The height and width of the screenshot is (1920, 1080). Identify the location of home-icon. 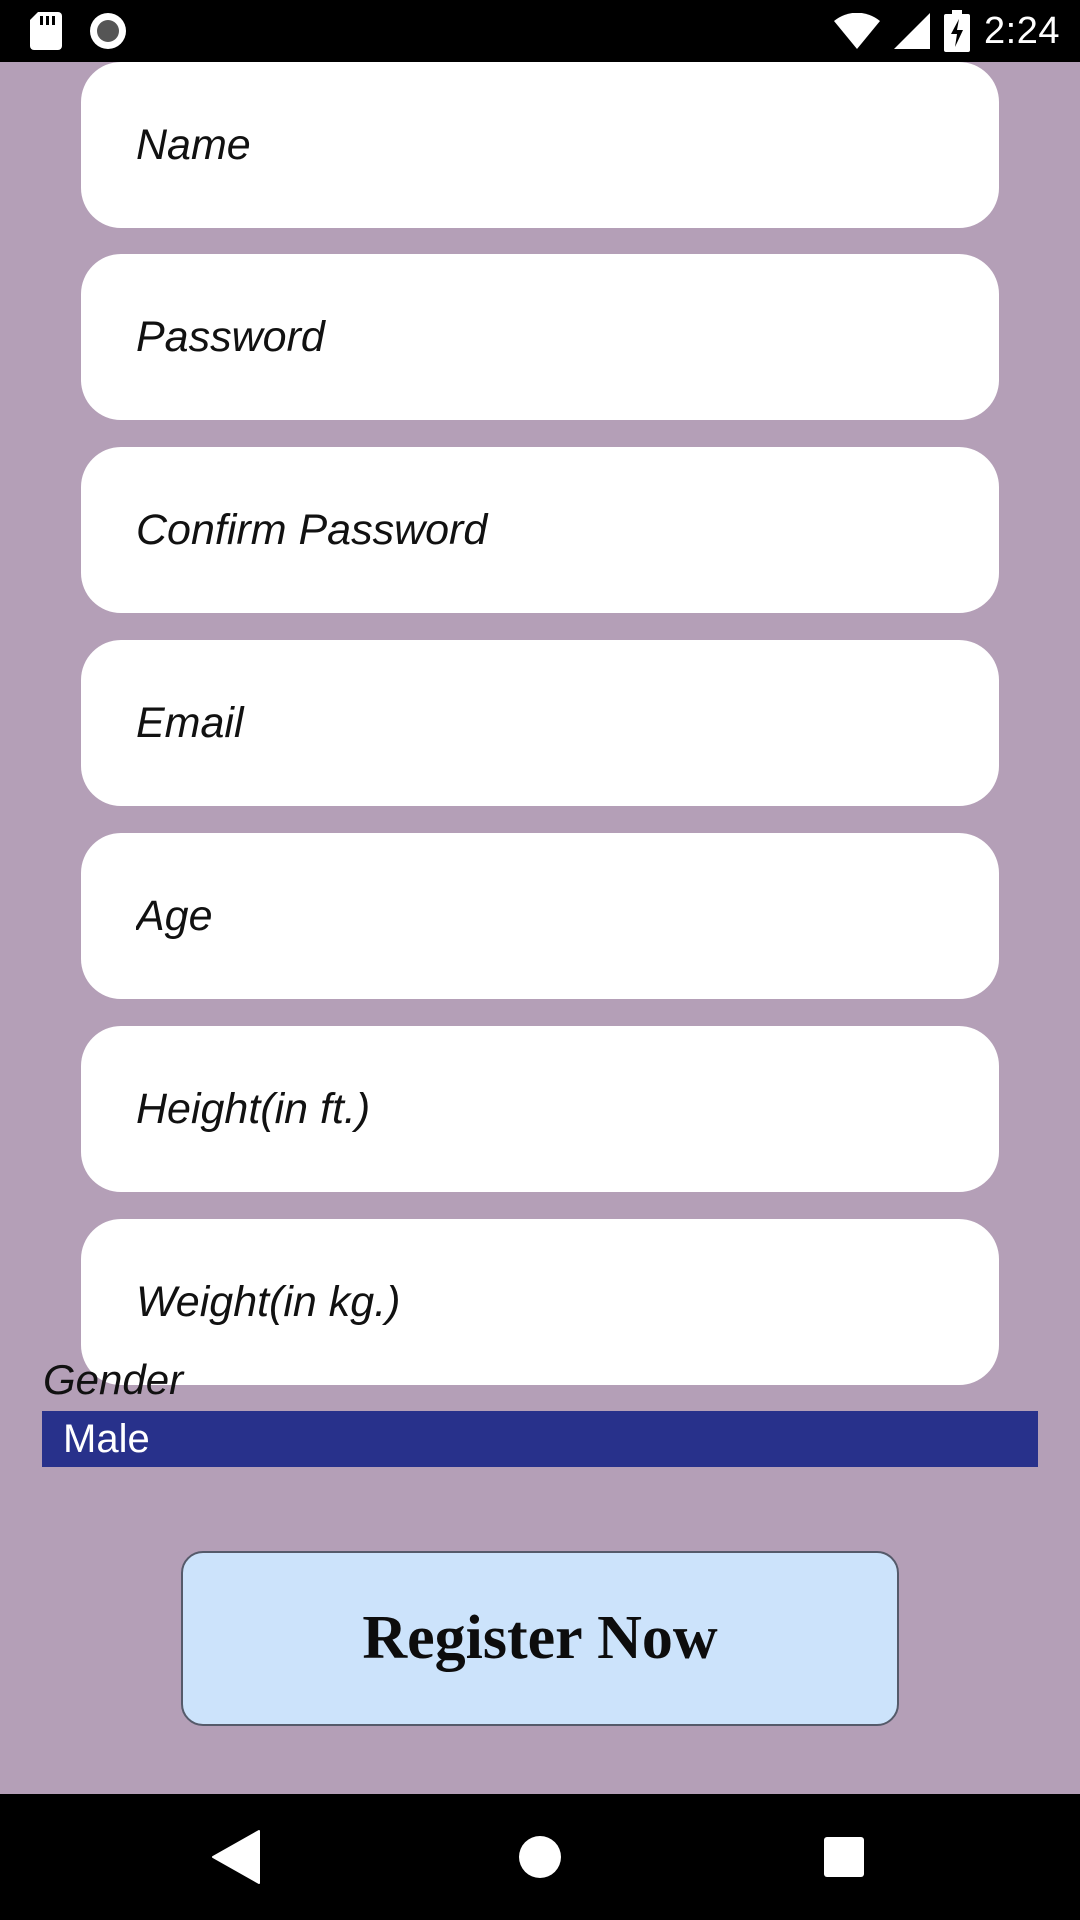
(540, 1857).